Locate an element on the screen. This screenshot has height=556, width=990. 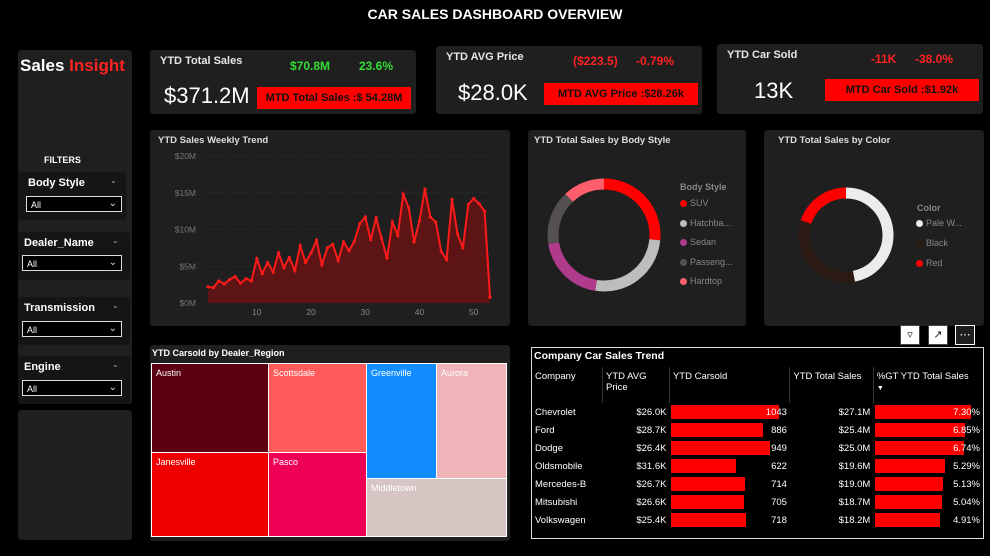
mtd-badge: MTD Total Sales :$ 54.28M is located at coordinates (334, 98).